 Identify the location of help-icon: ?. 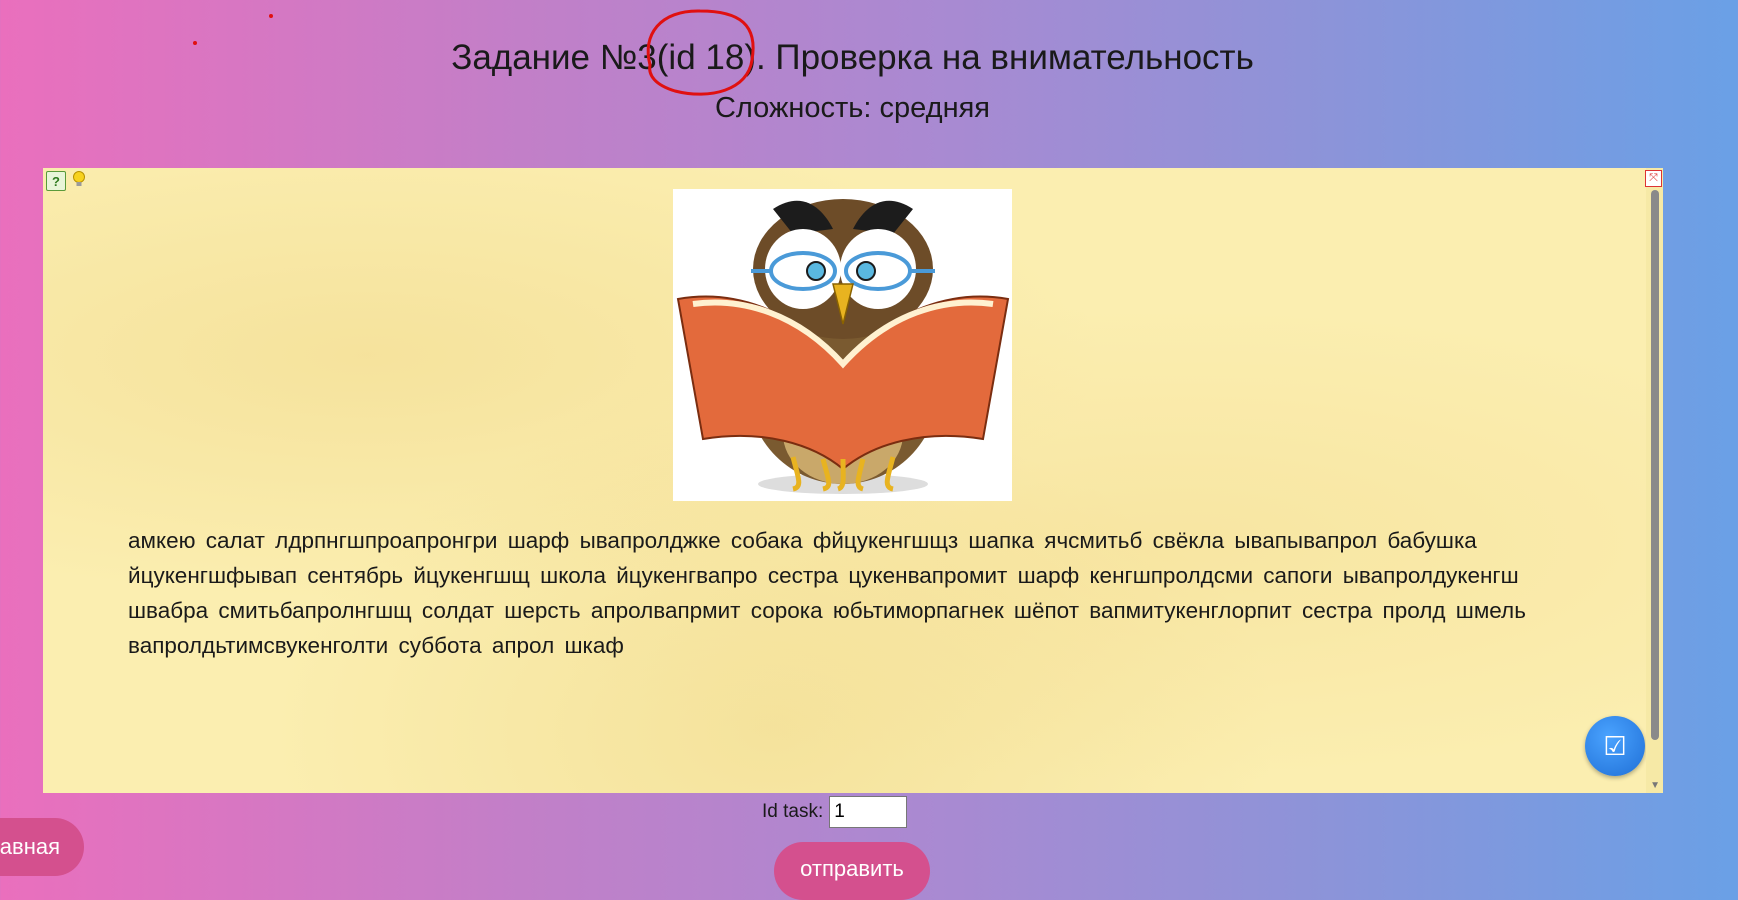
(56, 181).